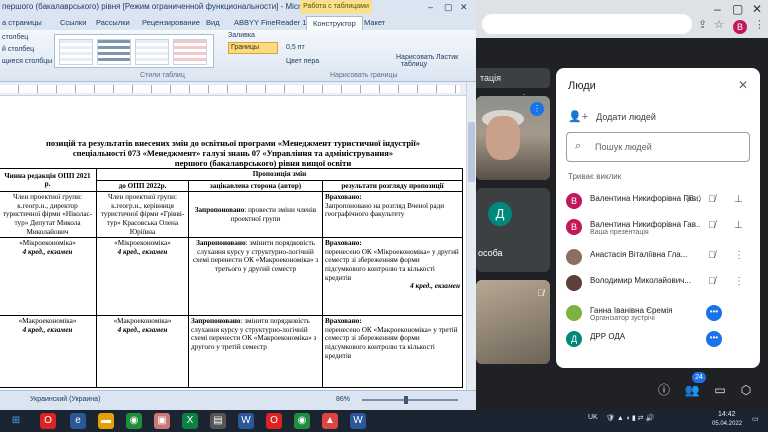 The width and height of the screenshot is (768, 432). I want to click on language-indicator: Украинский (Украина), so click(65, 399).